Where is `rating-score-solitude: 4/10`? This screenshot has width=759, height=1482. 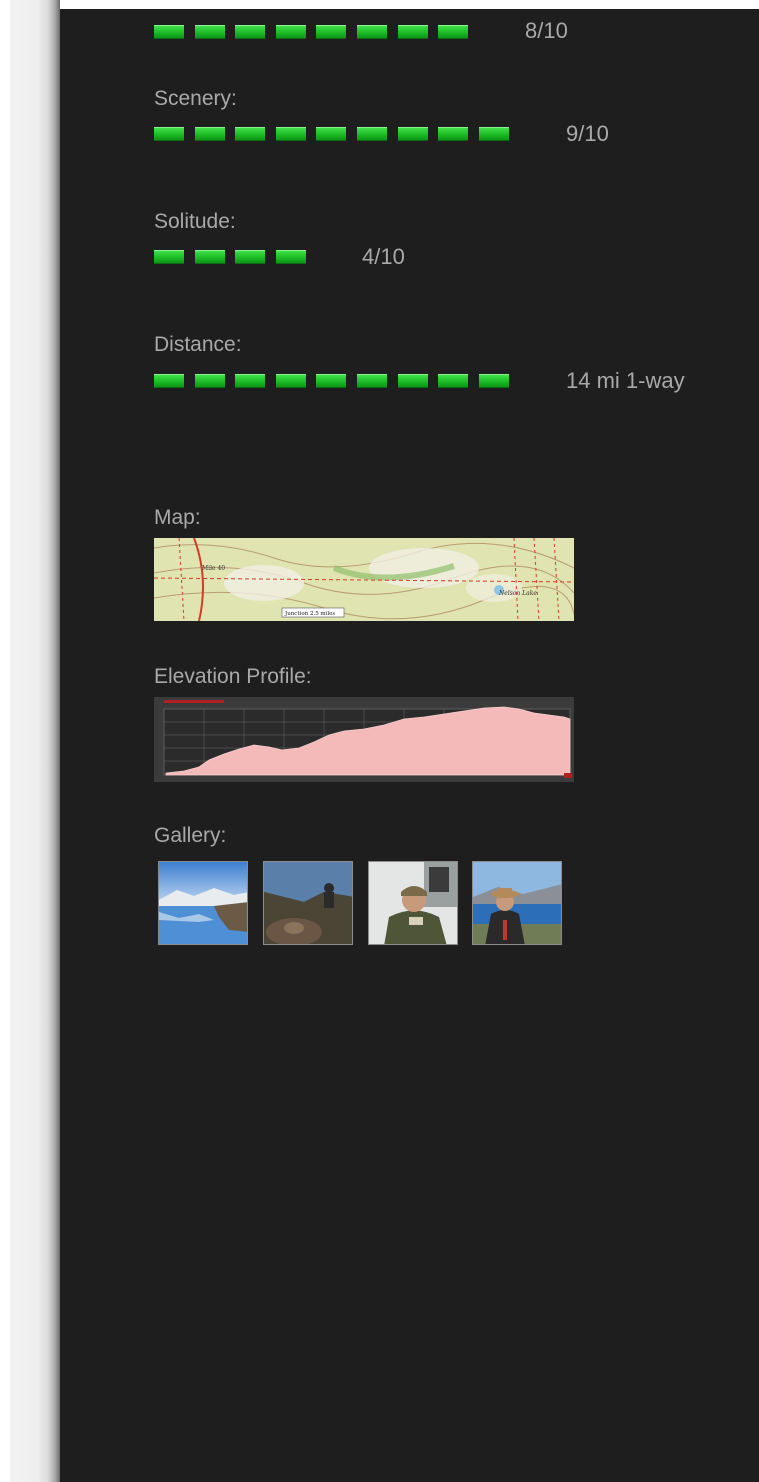 rating-score-solitude: 4/10 is located at coordinates (383, 256).